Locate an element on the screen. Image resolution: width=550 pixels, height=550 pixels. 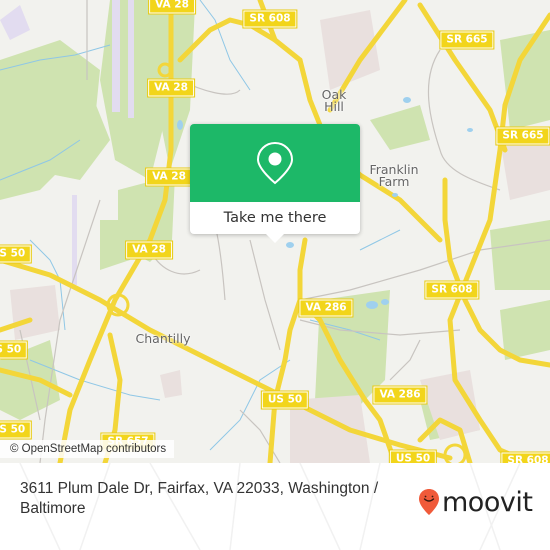
location-popup: Take me there is located at coordinates (275, 183).